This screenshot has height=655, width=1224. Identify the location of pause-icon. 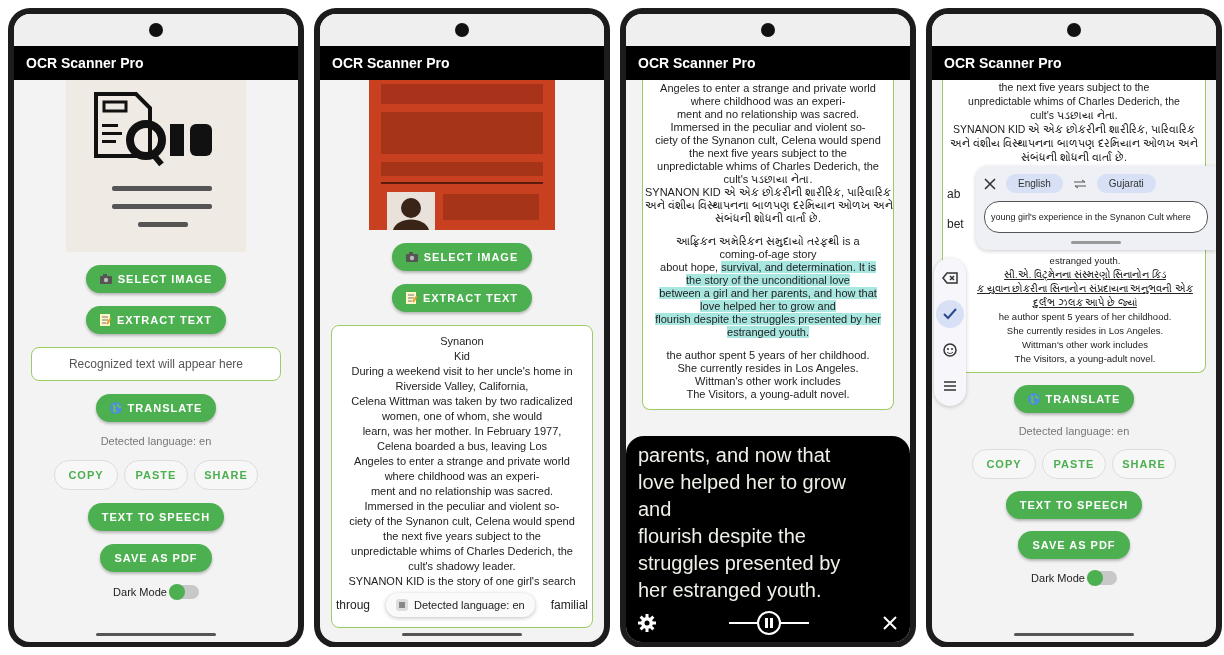
(769, 623).